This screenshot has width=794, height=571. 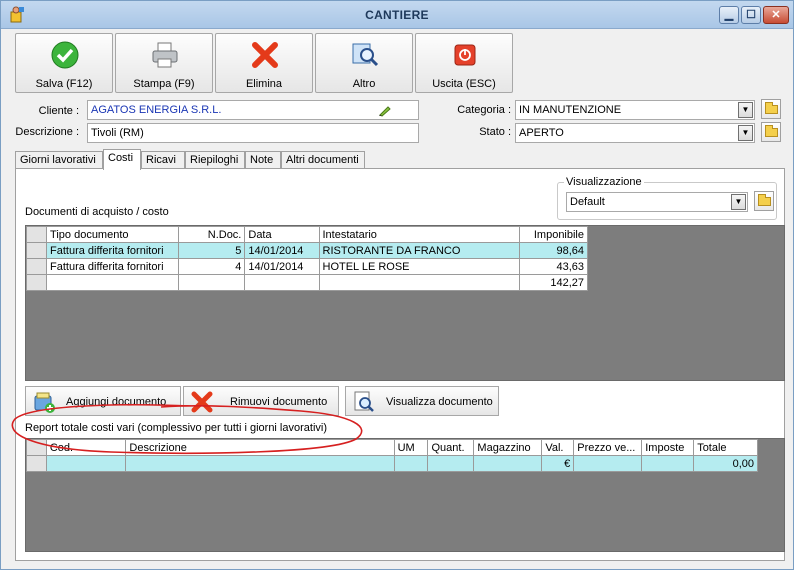 I want to click on col-intestatario: Intestatario, so click(x=419, y=234).